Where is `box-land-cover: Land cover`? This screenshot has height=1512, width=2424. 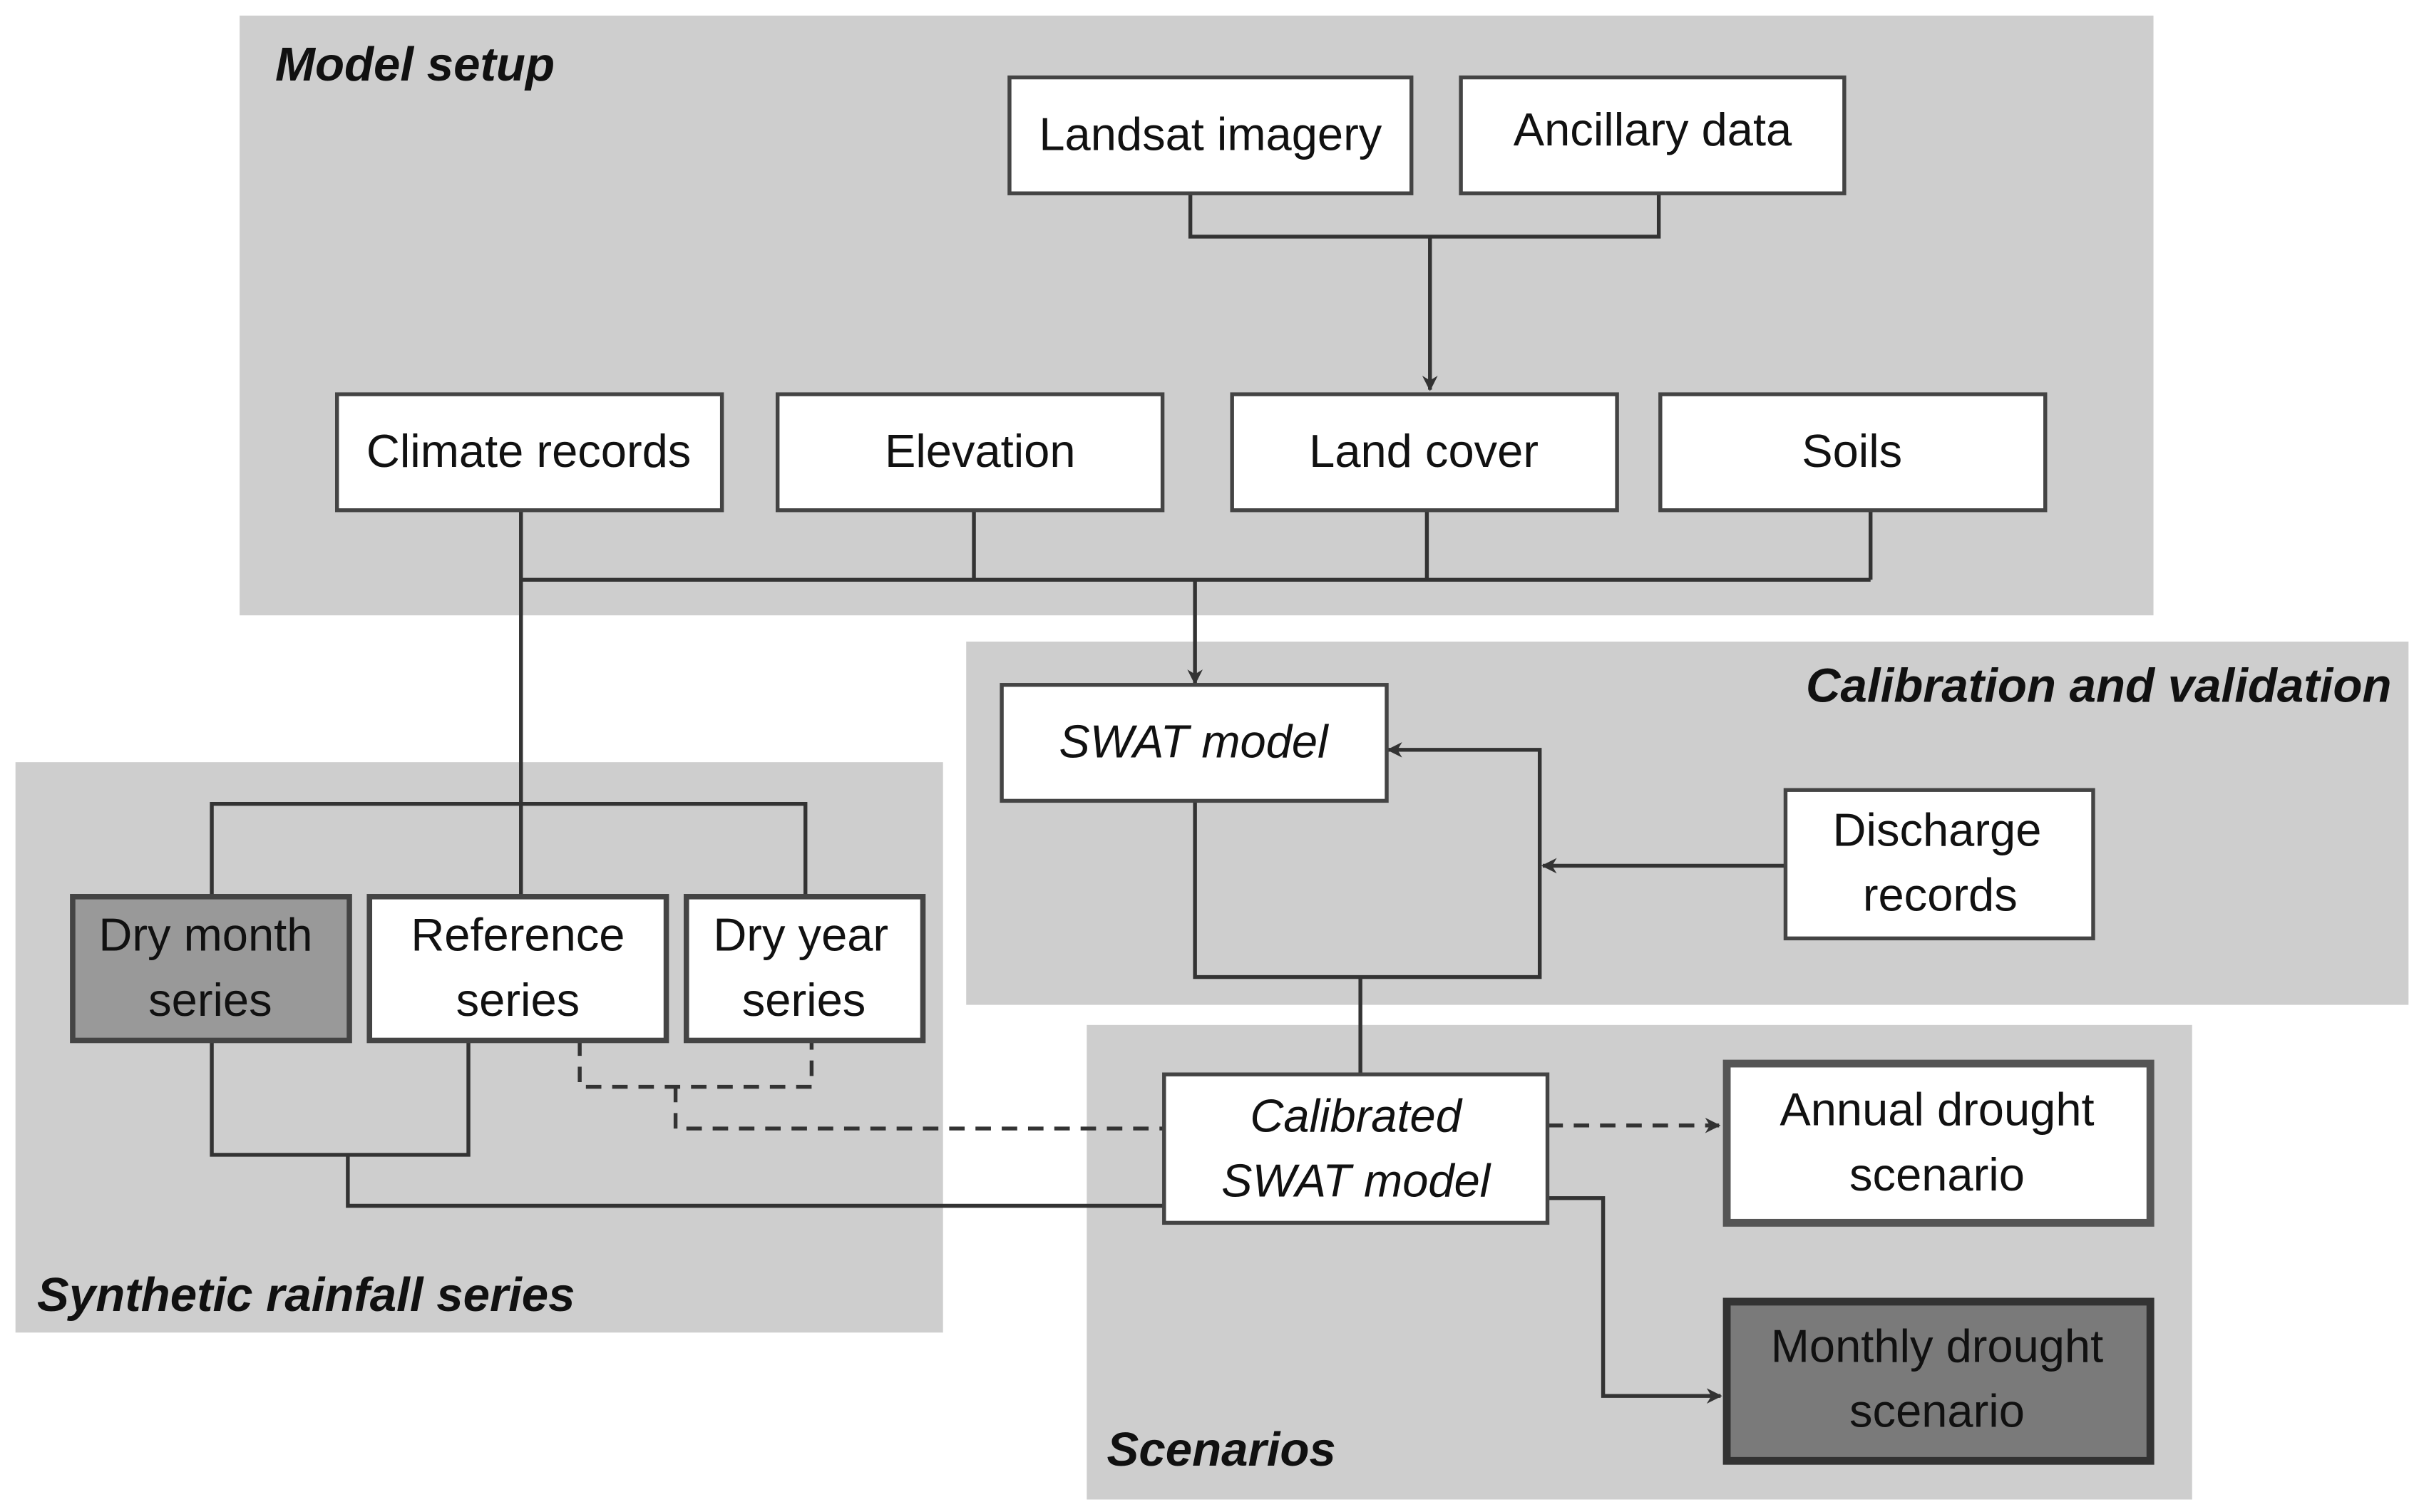 box-land-cover: Land cover is located at coordinates (1424, 452).